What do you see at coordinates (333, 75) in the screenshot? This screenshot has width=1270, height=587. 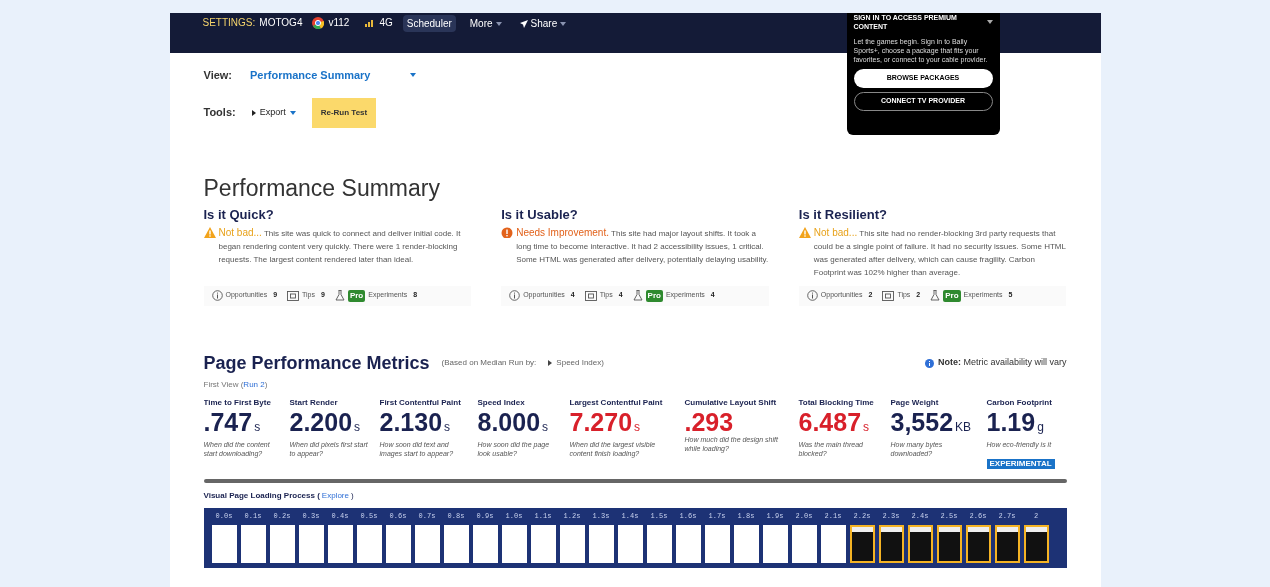 I see `view-dropdown: Performance Summary` at bounding box center [333, 75].